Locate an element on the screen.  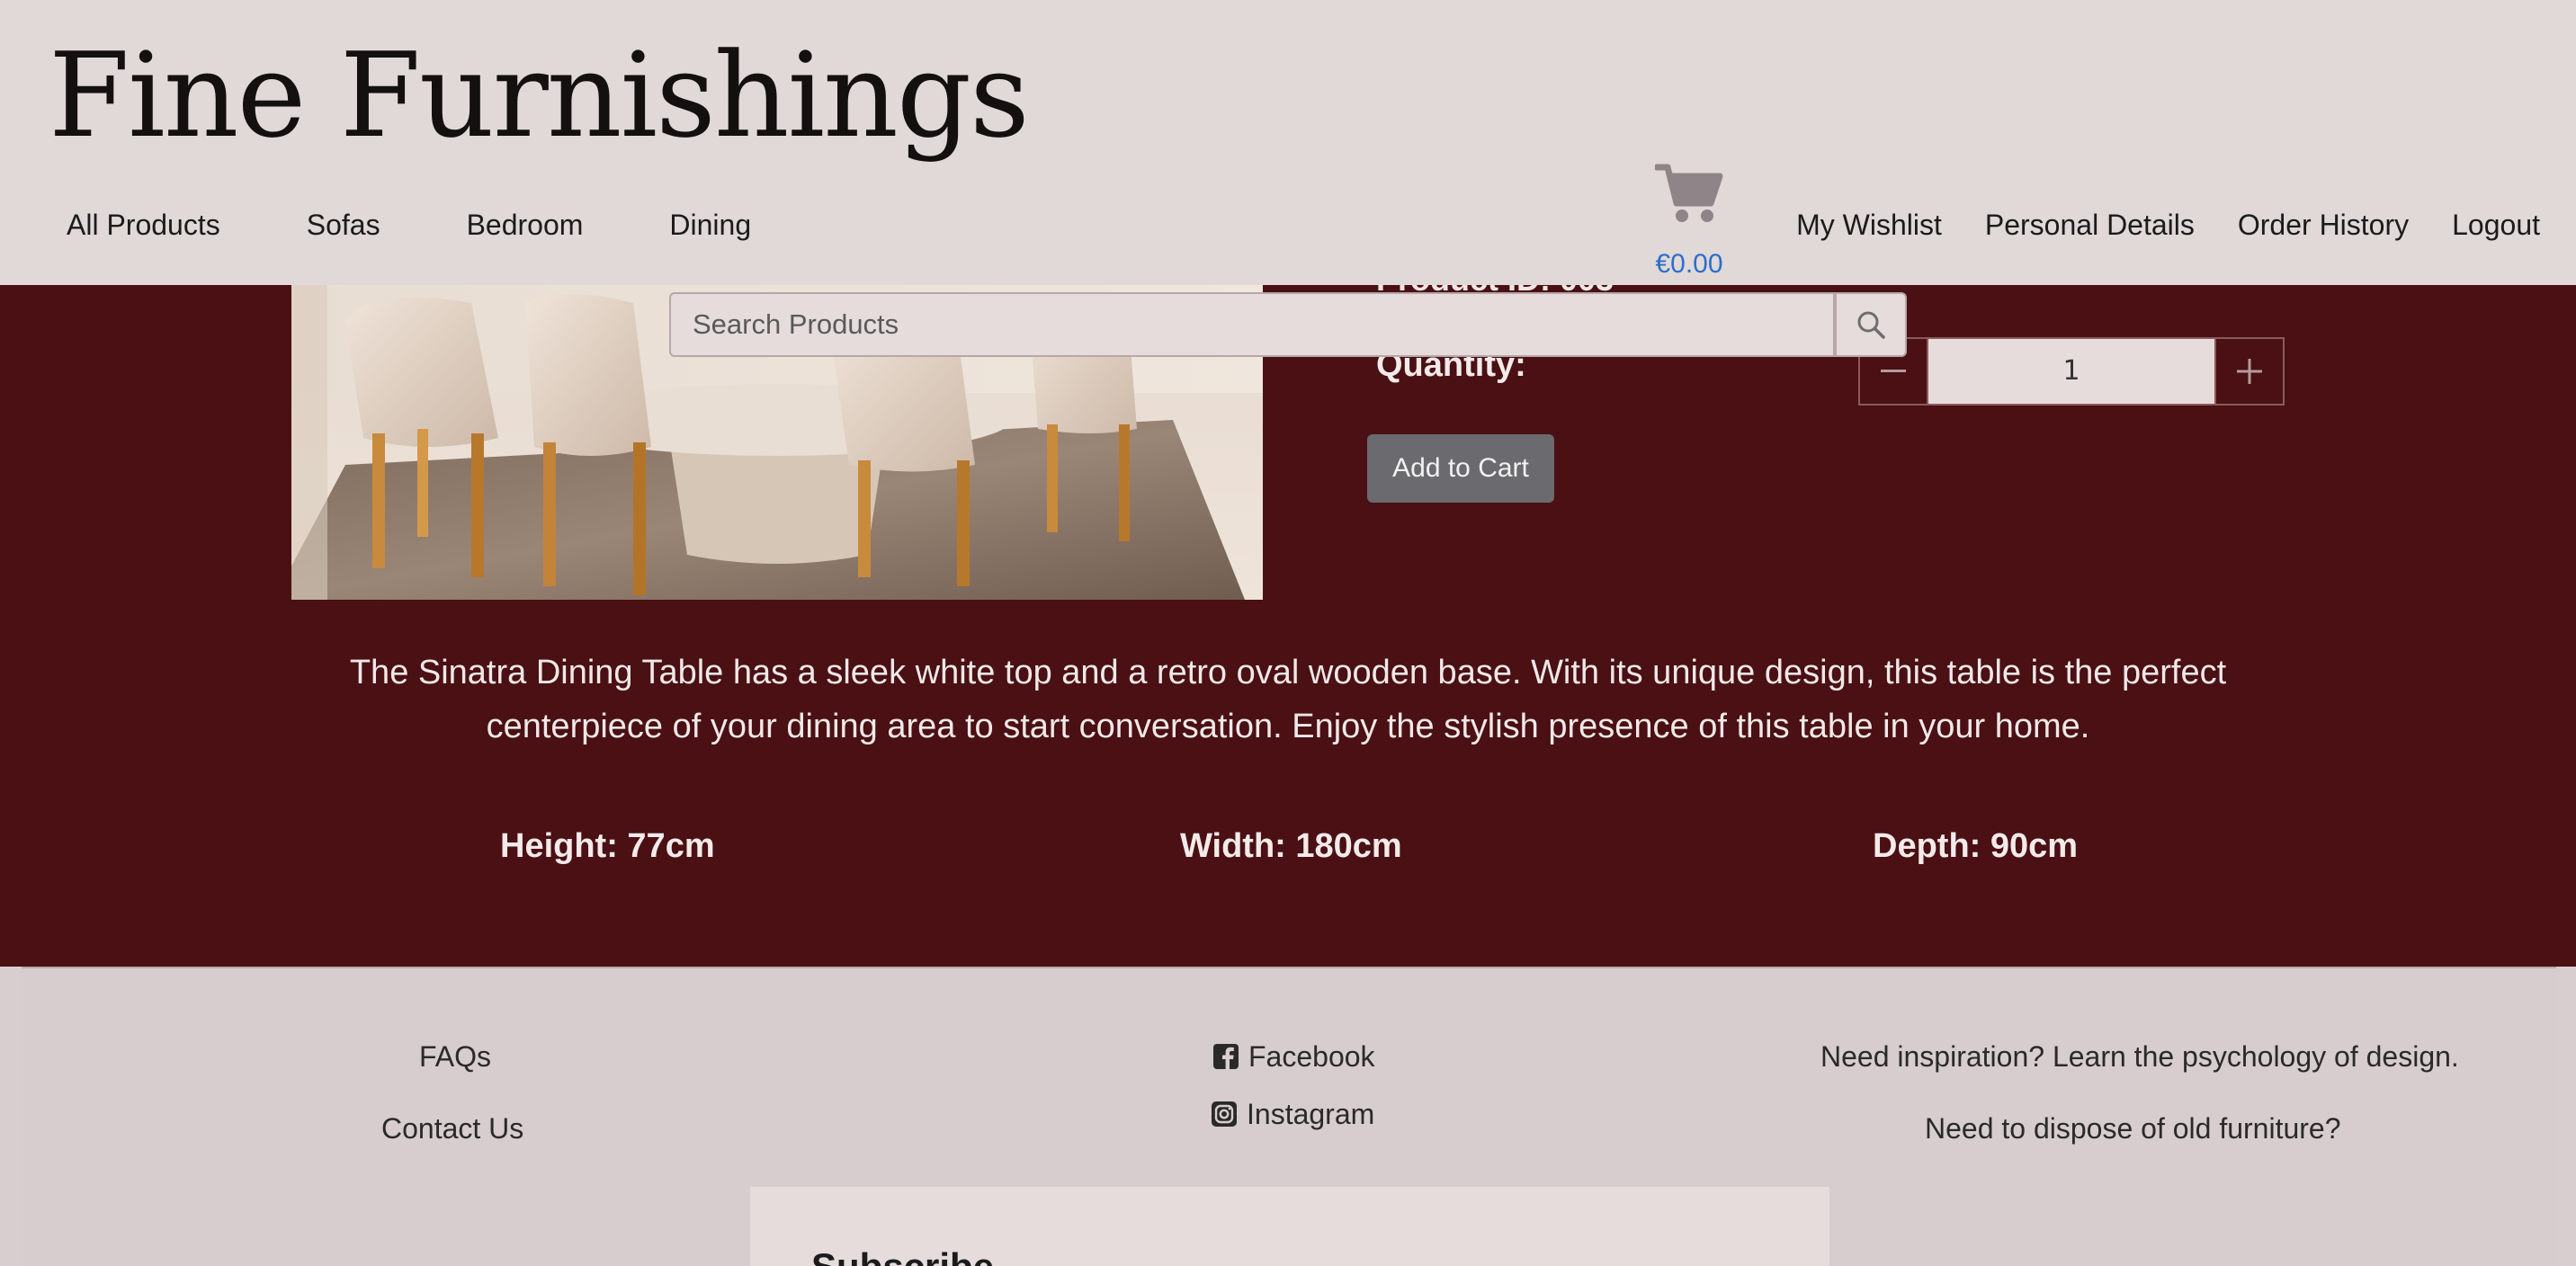
nav-sofas: Sofas is located at coordinates (343, 225).